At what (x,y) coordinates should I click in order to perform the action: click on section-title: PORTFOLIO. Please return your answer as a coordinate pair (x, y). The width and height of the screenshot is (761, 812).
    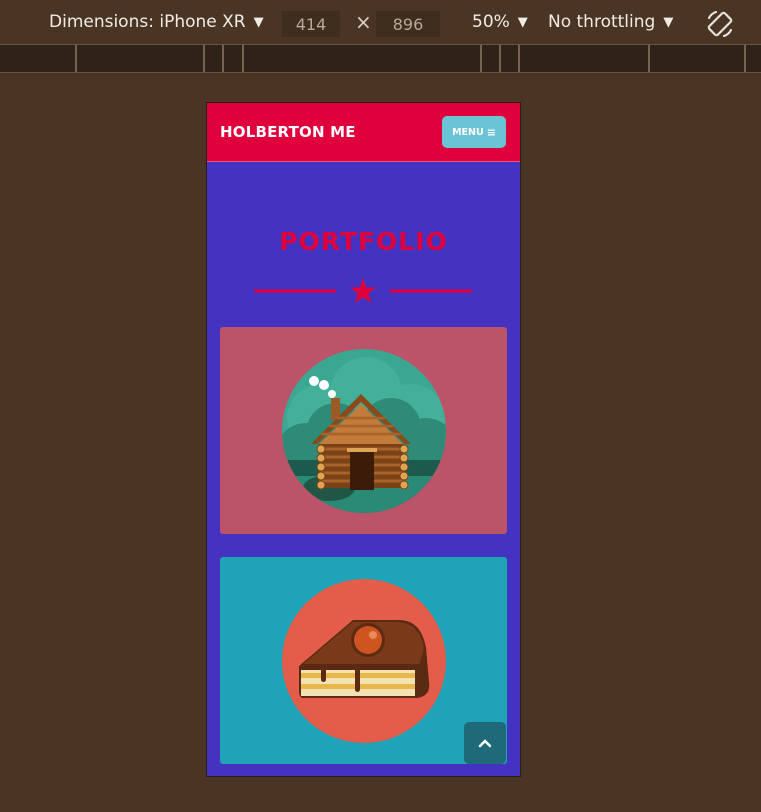
    Looking at the image, I should click on (363, 241).